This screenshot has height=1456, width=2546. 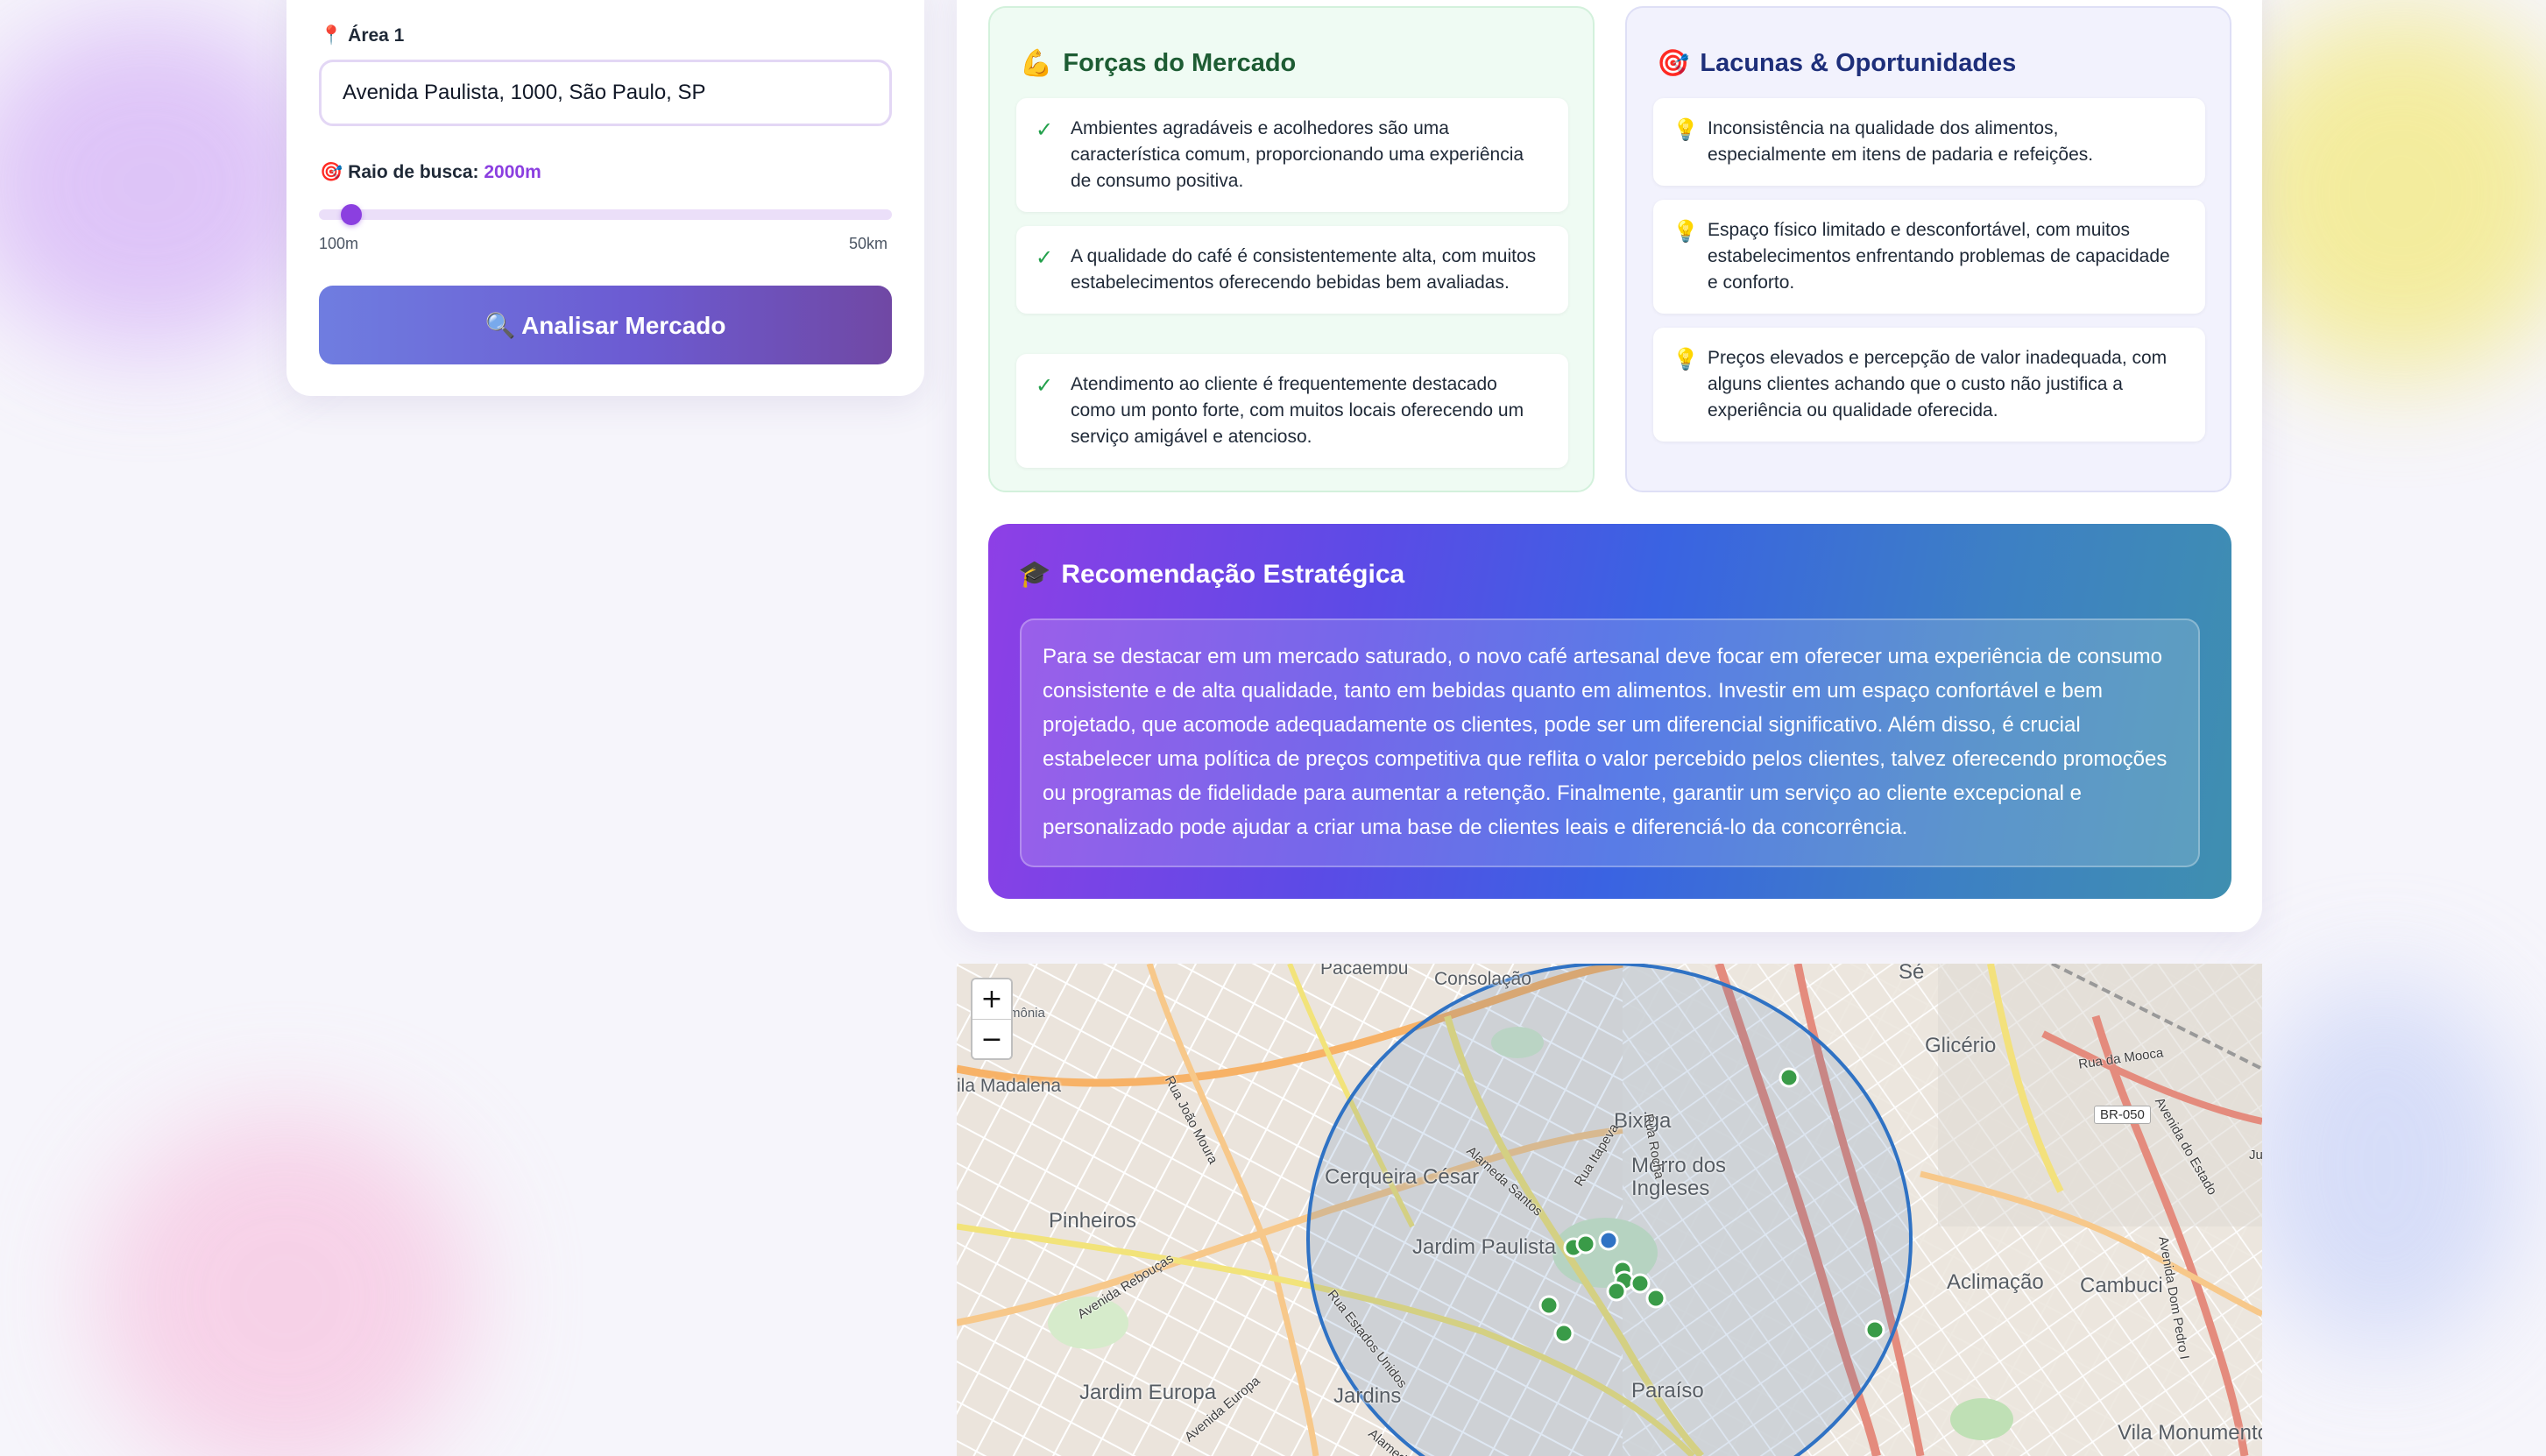 What do you see at coordinates (2255, 1155) in the screenshot?
I see `road-label-jun: Jun` at bounding box center [2255, 1155].